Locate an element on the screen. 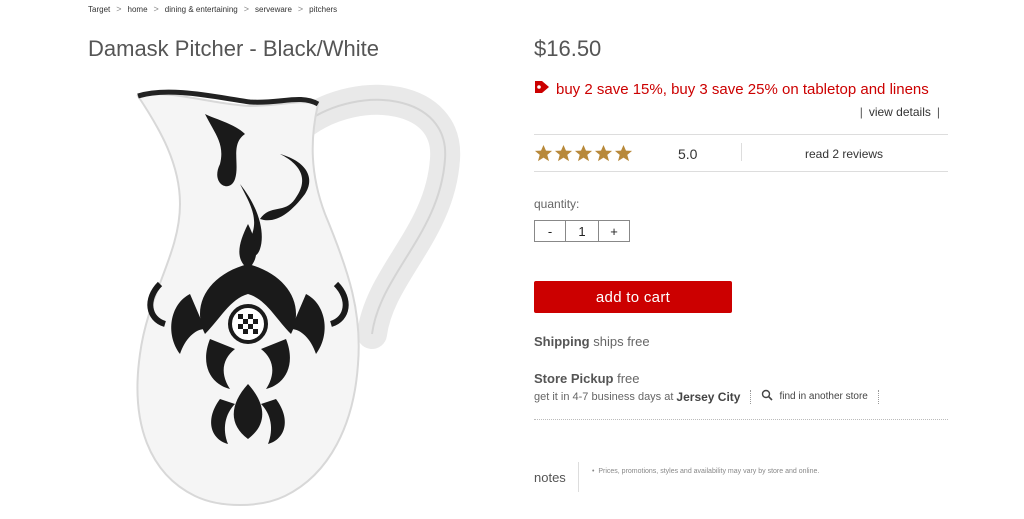  store-pickup-text: free is located at coordinates (628, 378).